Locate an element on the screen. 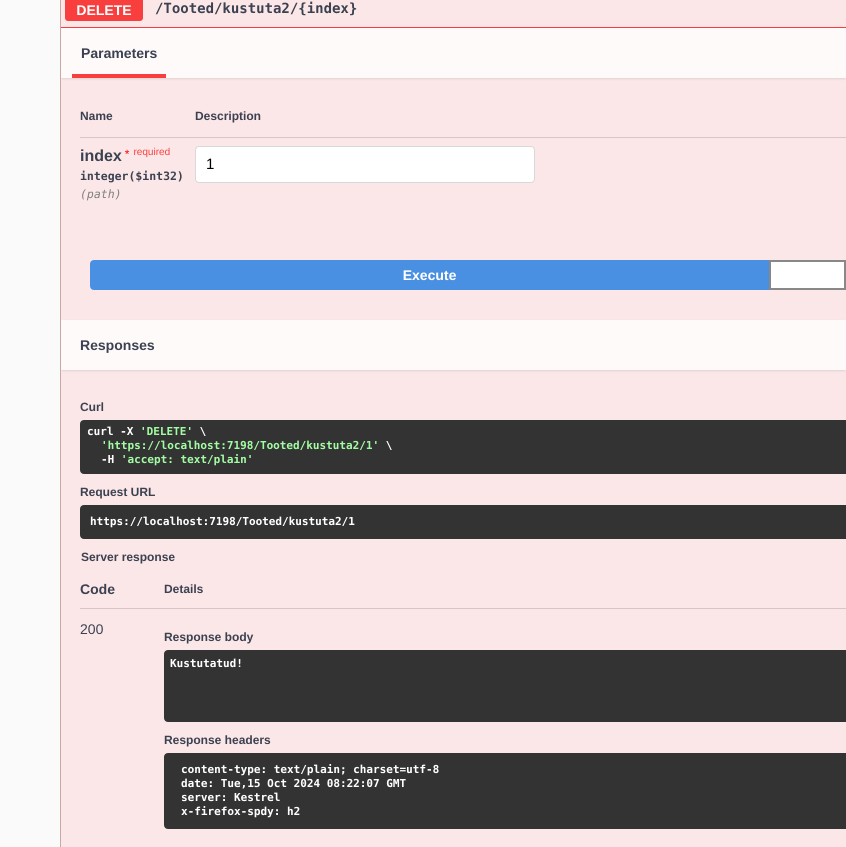  response-body-label: Response body is located at coordinates (209, 637).